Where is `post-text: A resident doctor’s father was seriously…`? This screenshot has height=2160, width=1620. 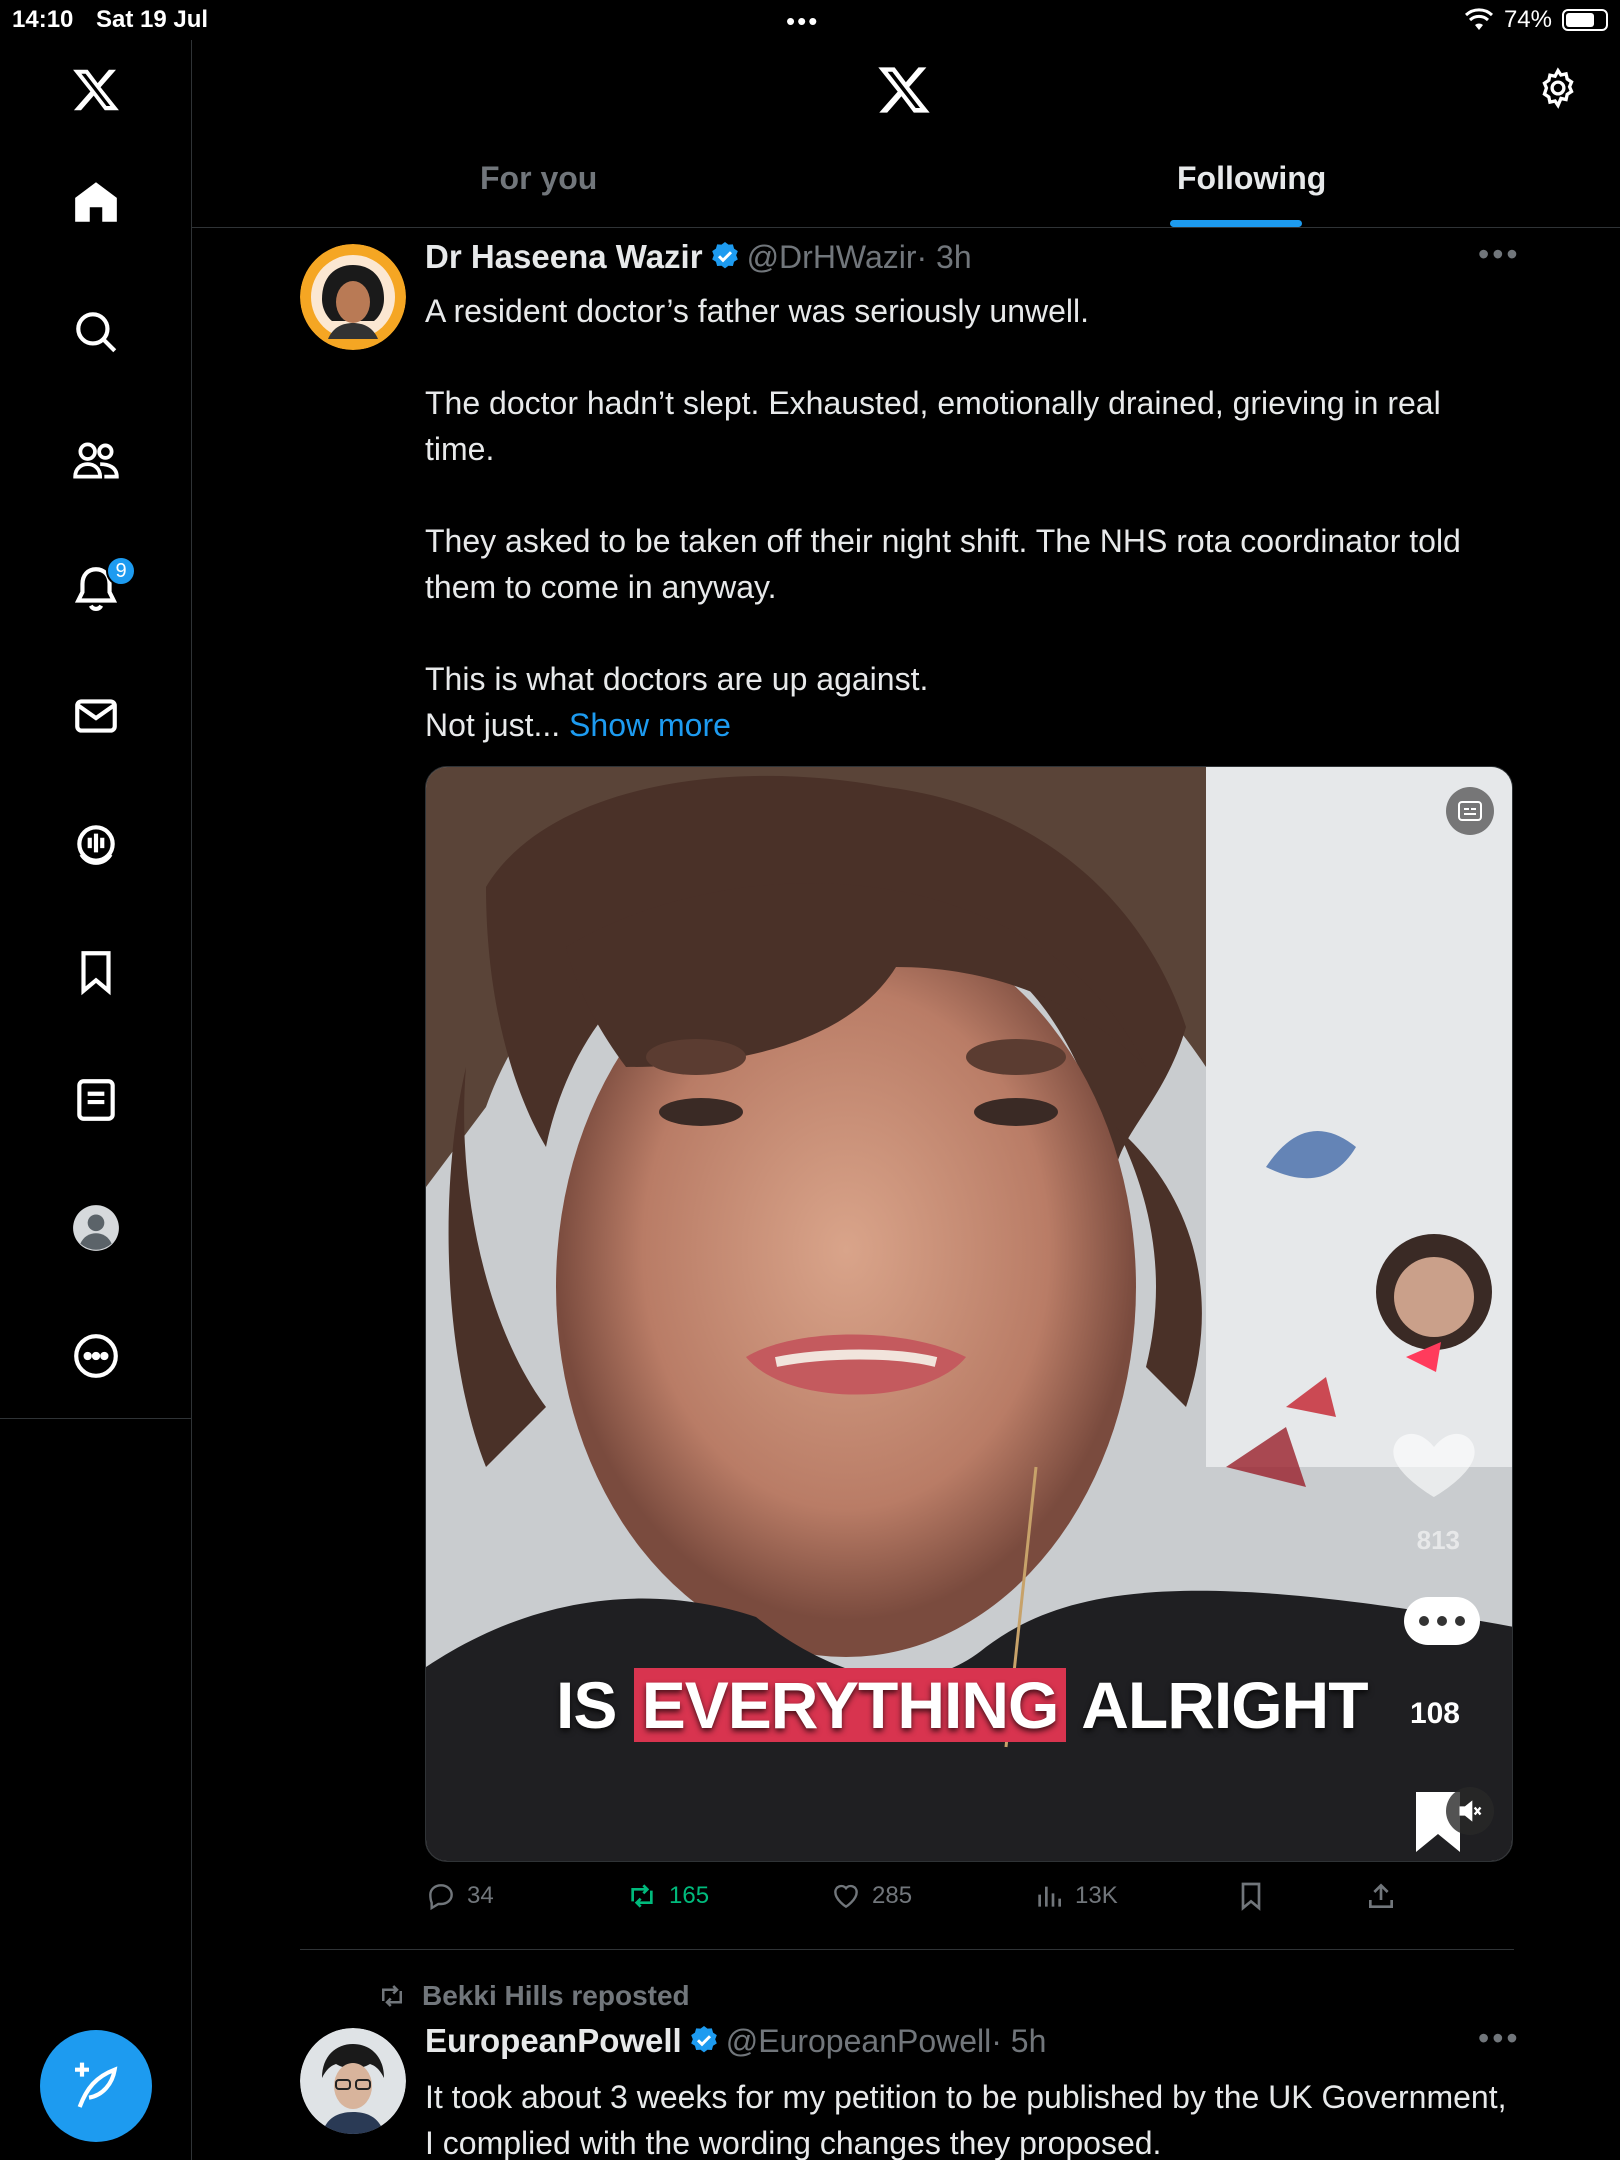
post-text: A resident doctor’s father was seriously… is located at coordinates (970, 518).